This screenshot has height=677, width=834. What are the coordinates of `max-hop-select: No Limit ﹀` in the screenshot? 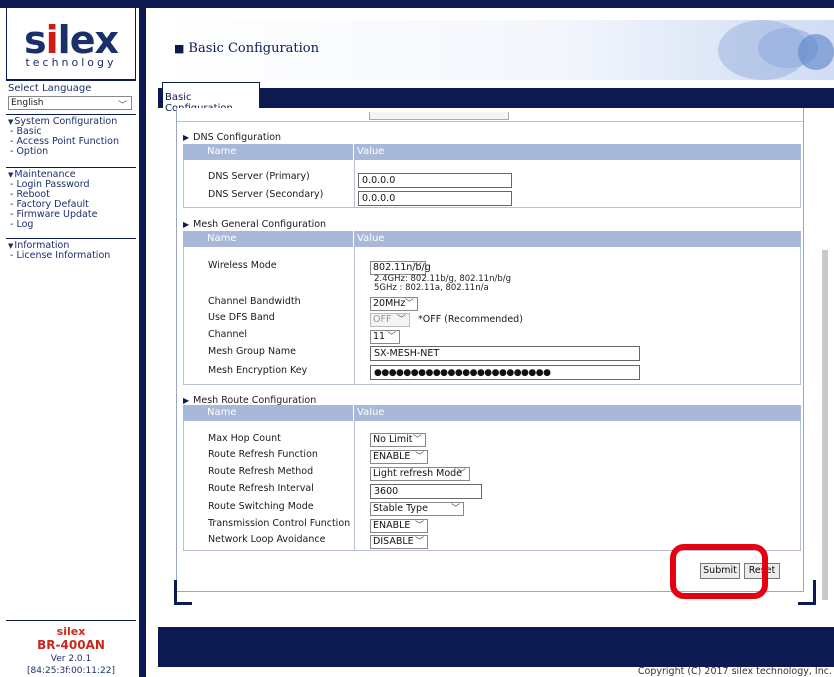 It's located at (398, 440).